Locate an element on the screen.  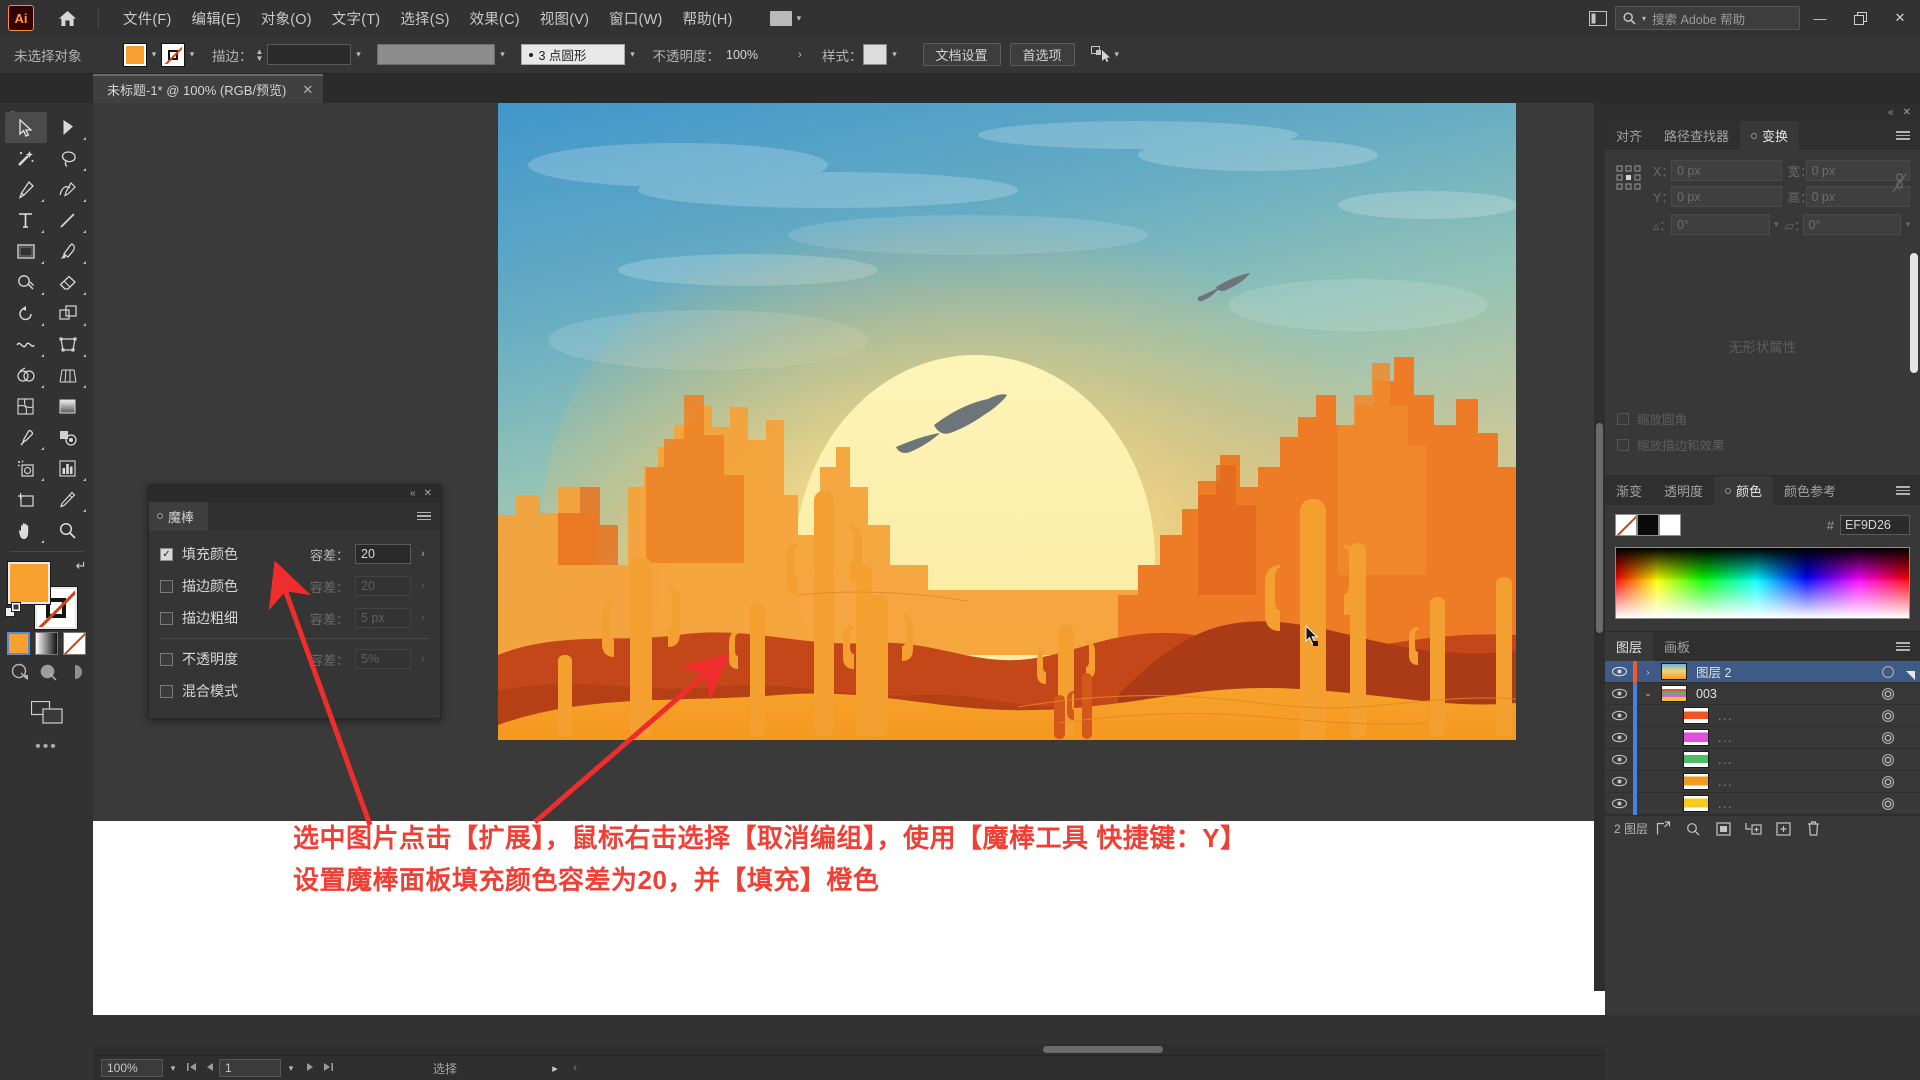
stroke-color-checkbox is located at coordinates (166, 586).